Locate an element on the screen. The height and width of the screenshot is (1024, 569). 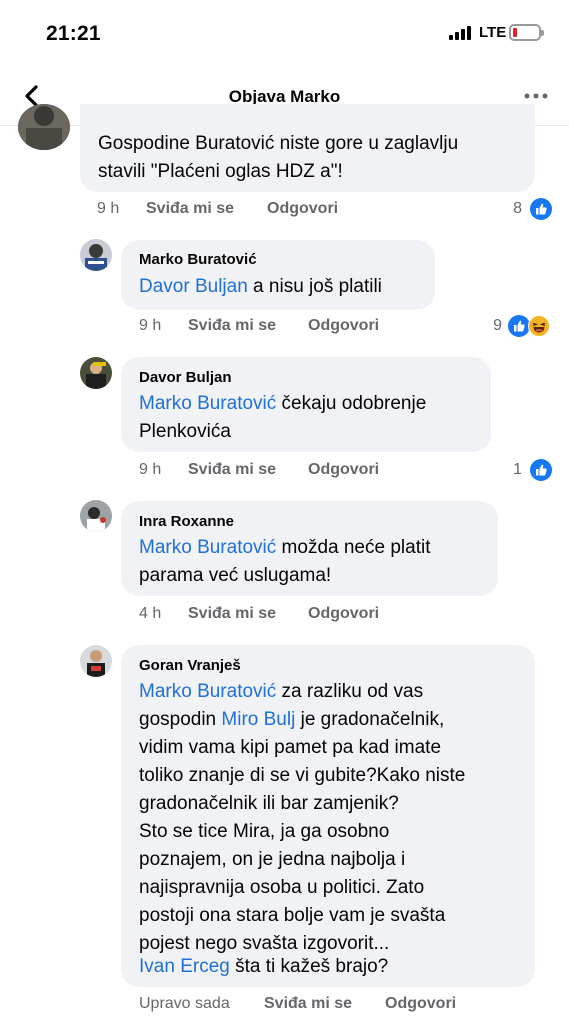
network-label: LTE is located at coordinates (493, 32).